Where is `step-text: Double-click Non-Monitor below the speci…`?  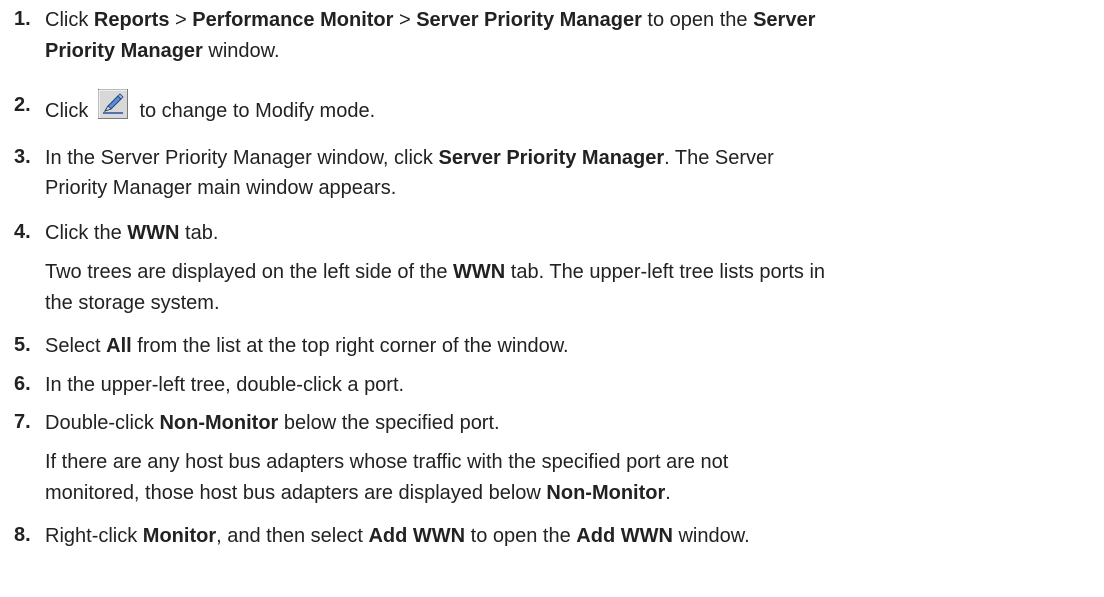 step-text: Double-click Non-Monitor below the speci… is located at coordinates (272, 423).